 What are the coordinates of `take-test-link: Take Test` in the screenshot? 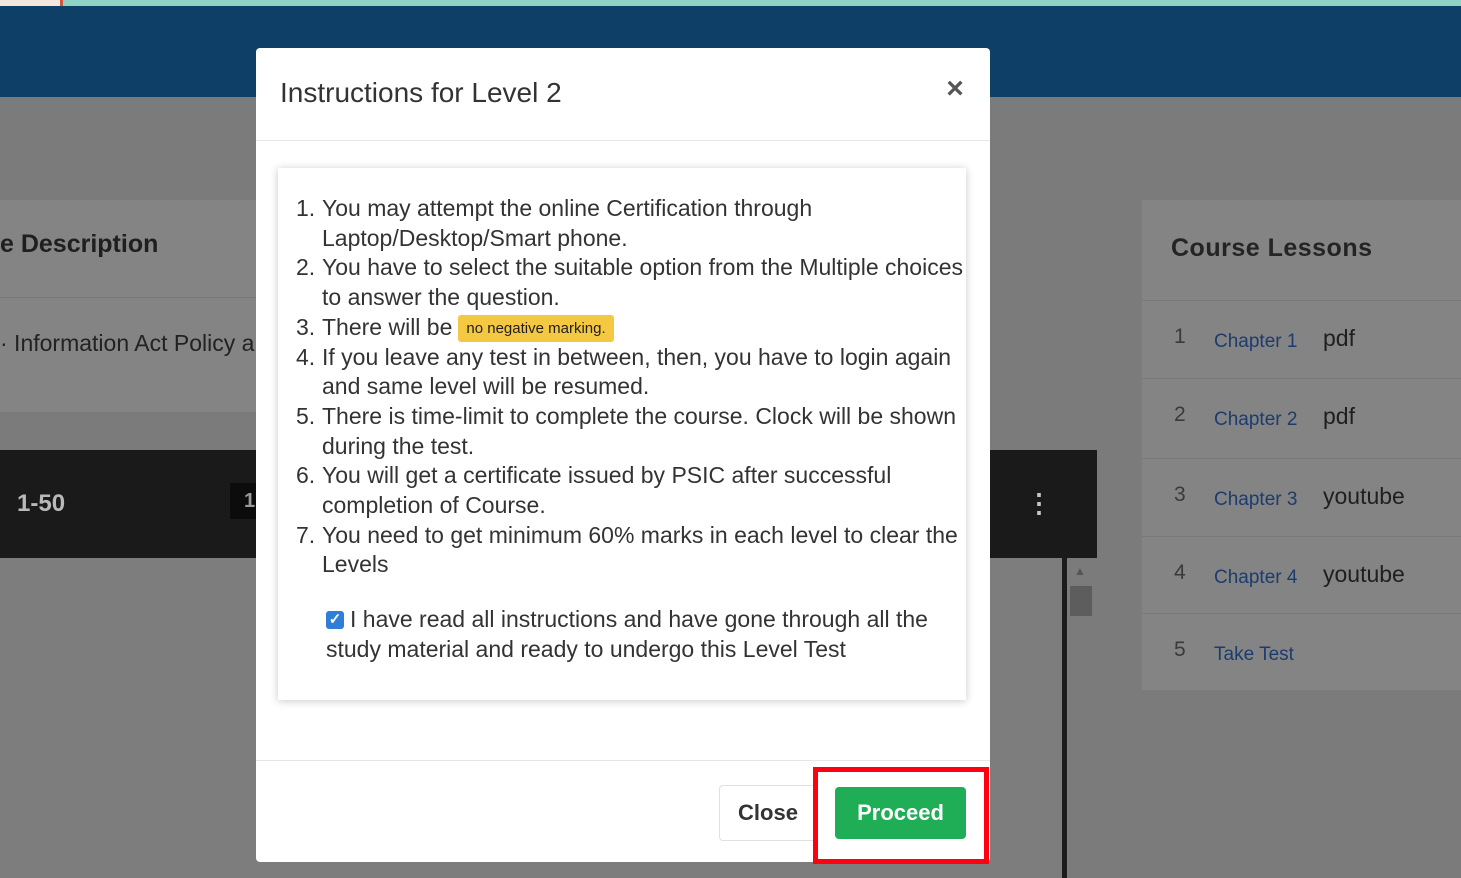 It's located at (1254, 655).